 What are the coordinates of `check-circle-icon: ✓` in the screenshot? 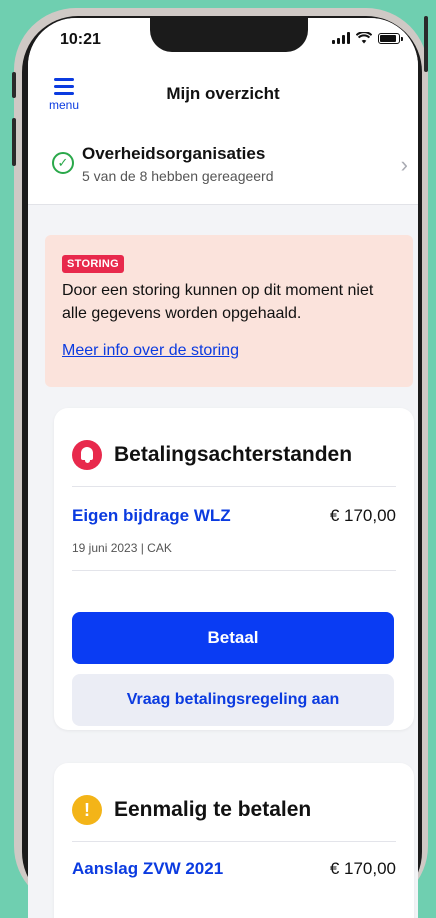 It's located at (63, 163).